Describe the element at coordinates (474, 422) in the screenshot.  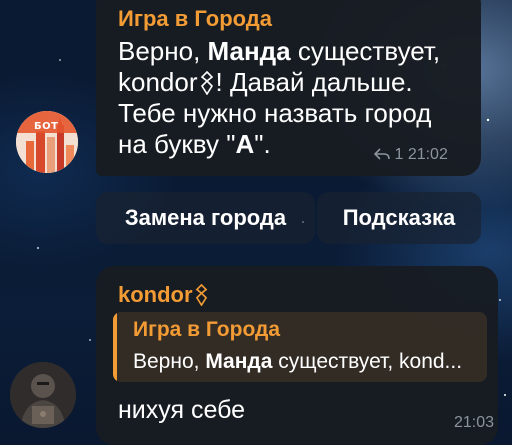
I see `message-time: 21:03` at that location.